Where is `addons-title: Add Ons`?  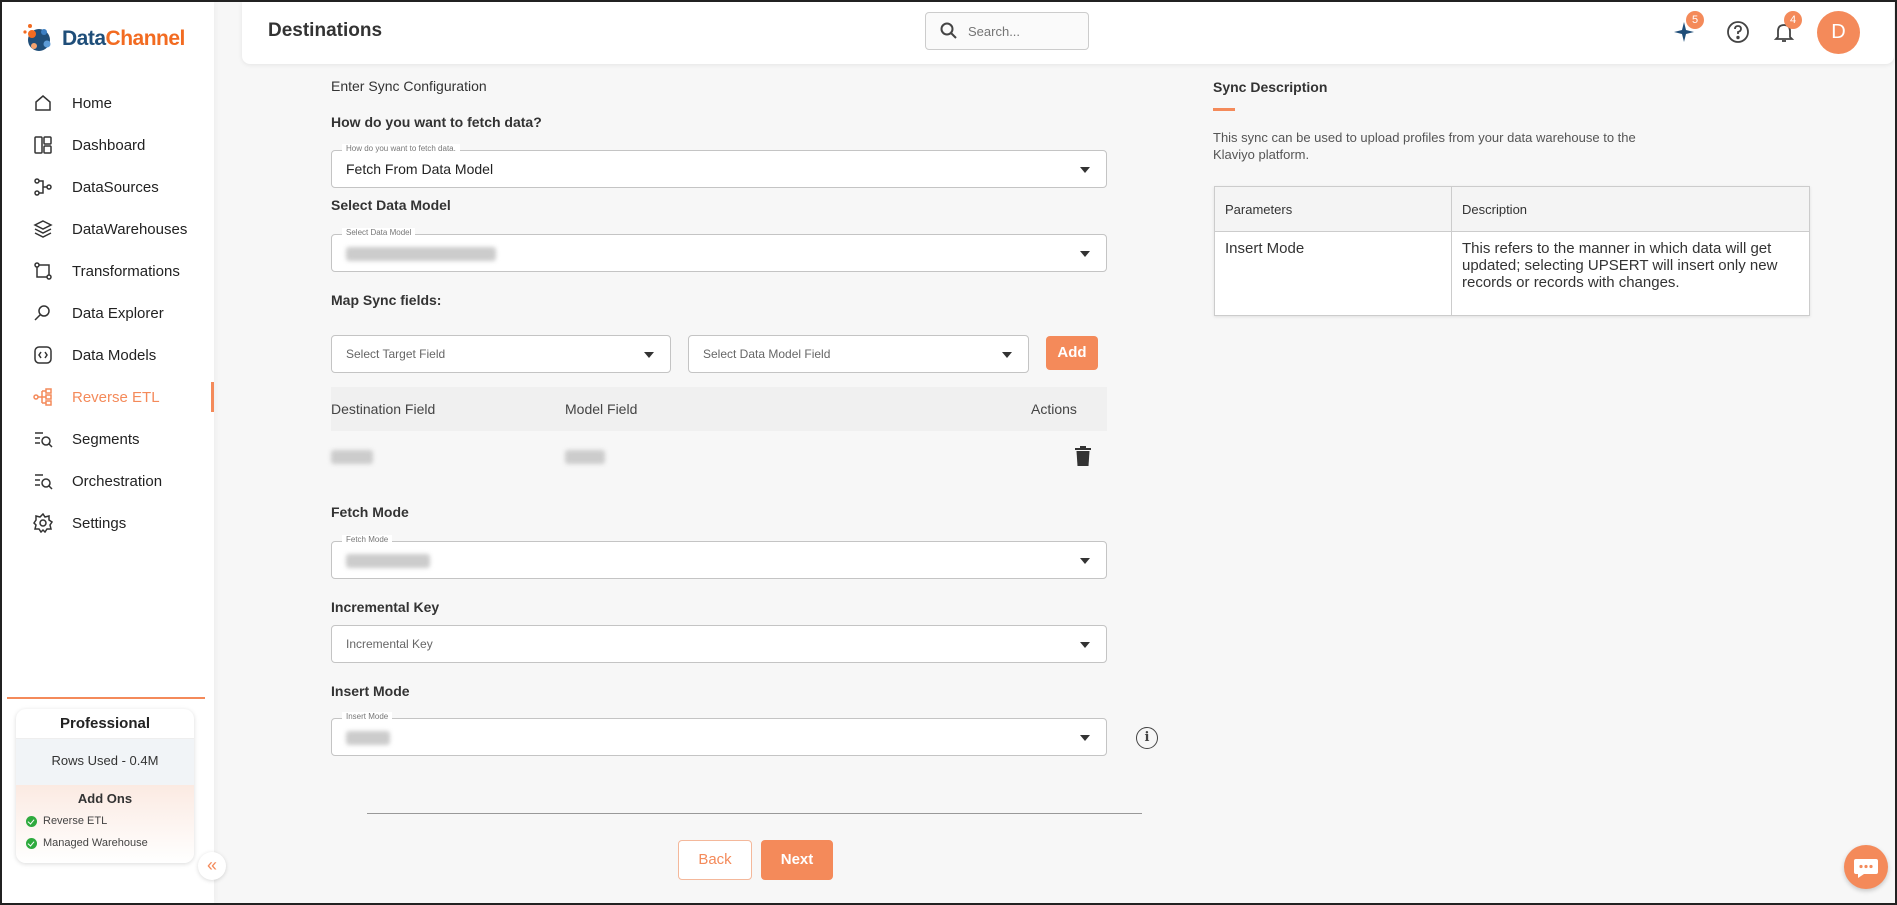 addons-title: Add Ons is located at coordinates (105, 798).